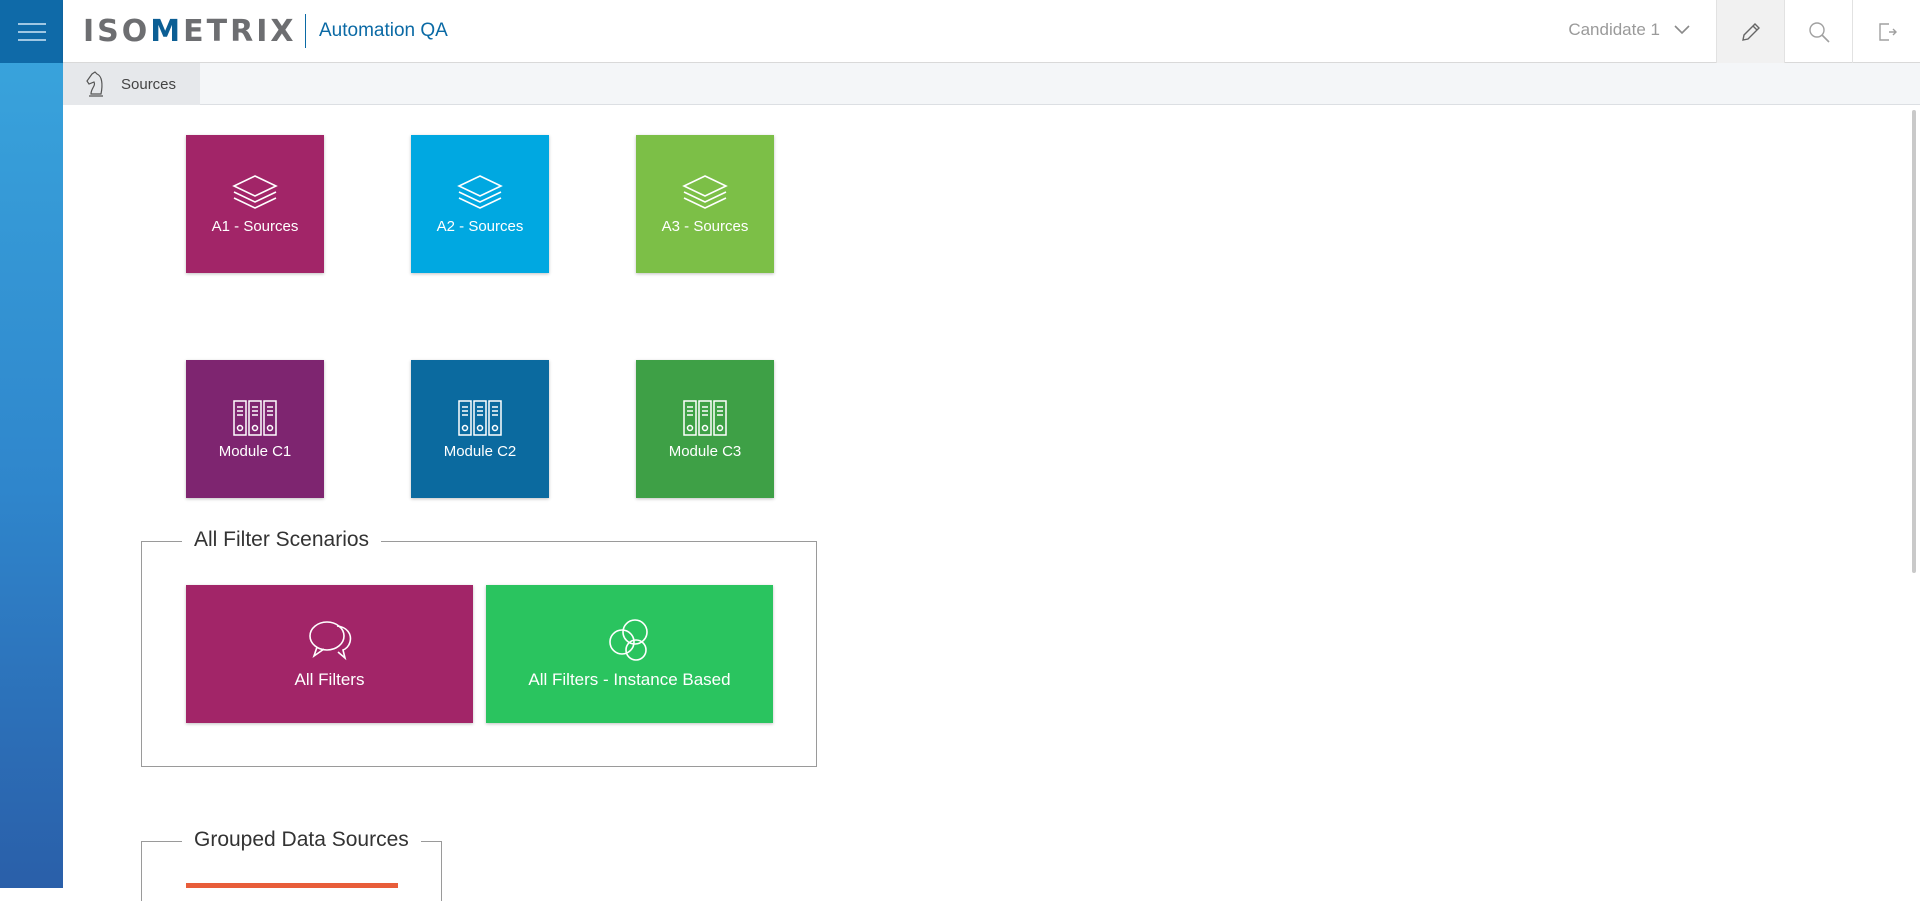 The height and width of the screenshot is (901, 1920). Describe the element at coordinates (31, 31) in the screenshot. I see `hamburger-menu-button` at that location.